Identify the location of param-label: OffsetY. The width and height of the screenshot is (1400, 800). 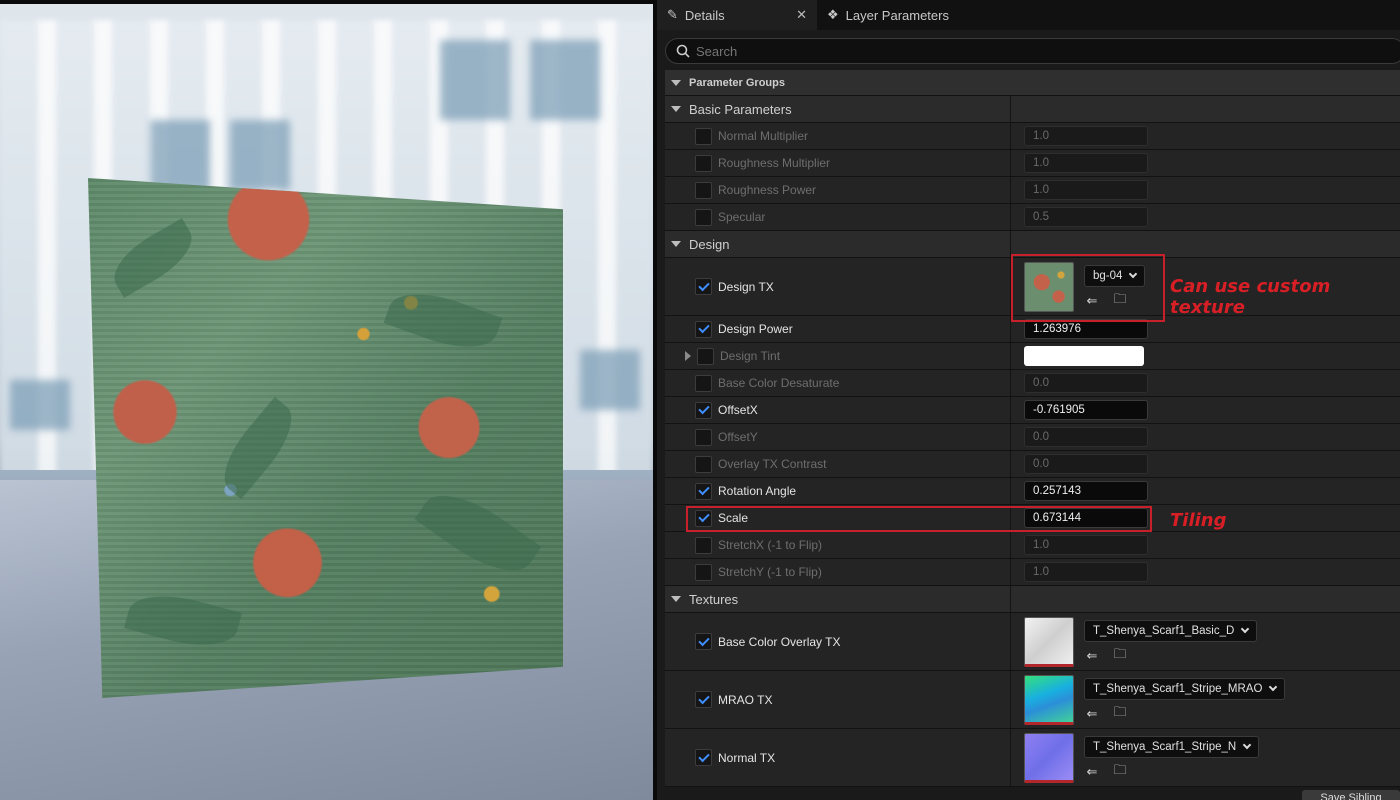
(738, 437).